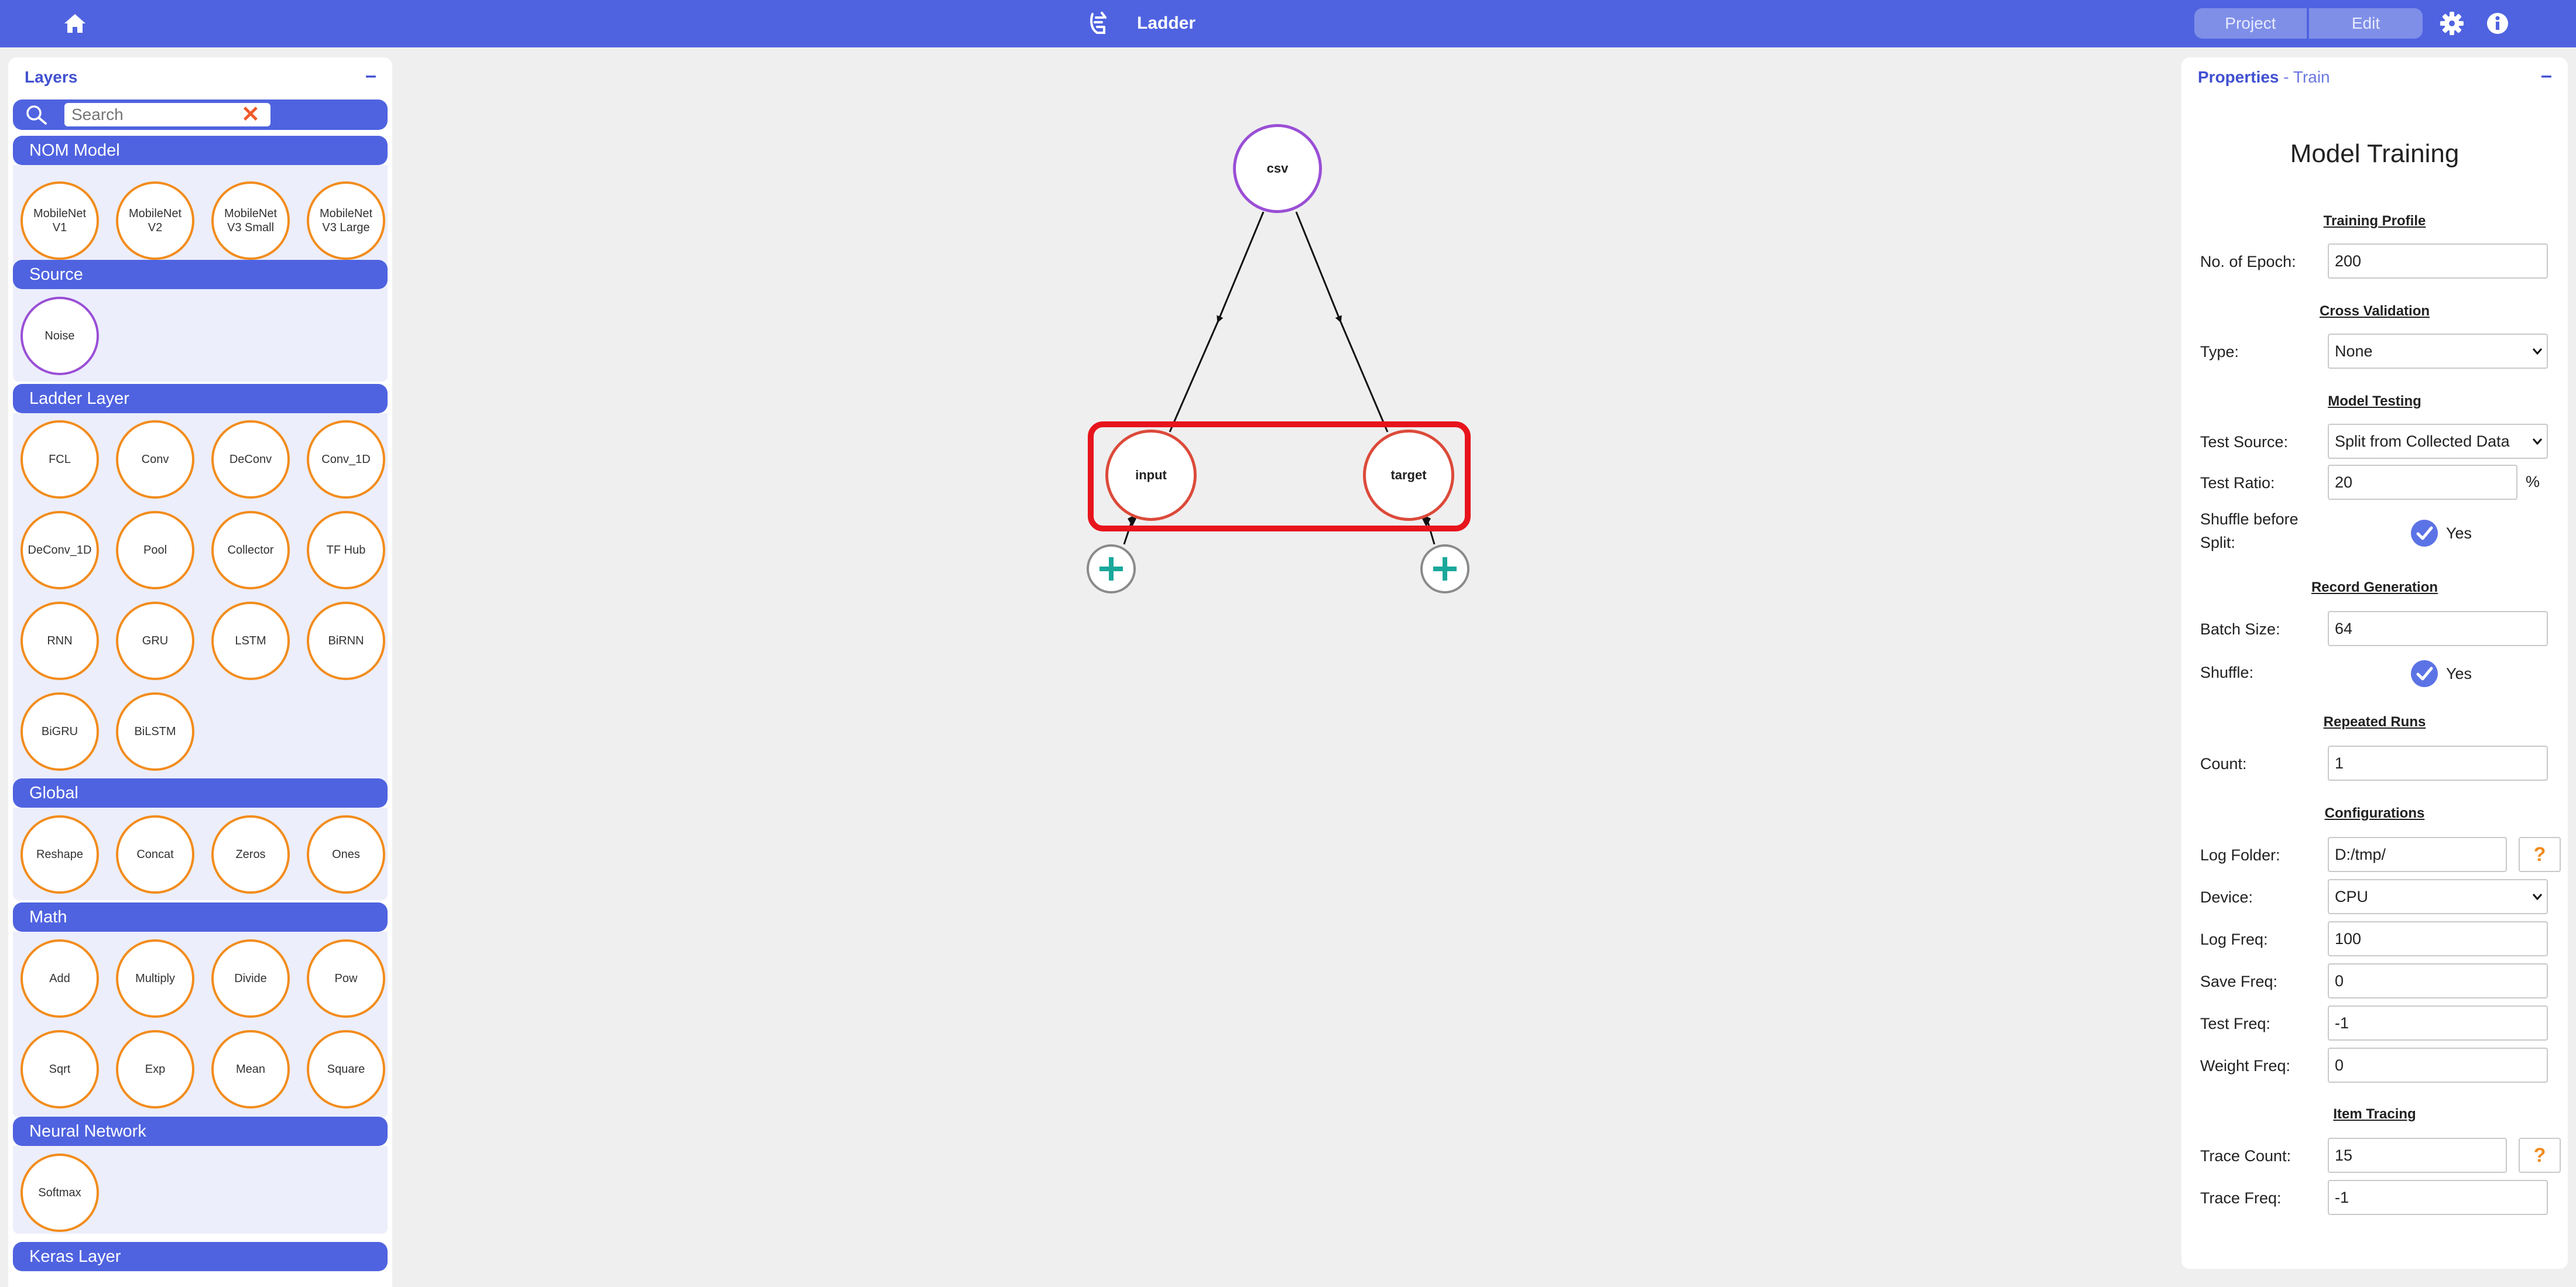  Describe the element at coordinates (2438, 980) in the screenshot. I see `save-freq-input: 0` at that location.